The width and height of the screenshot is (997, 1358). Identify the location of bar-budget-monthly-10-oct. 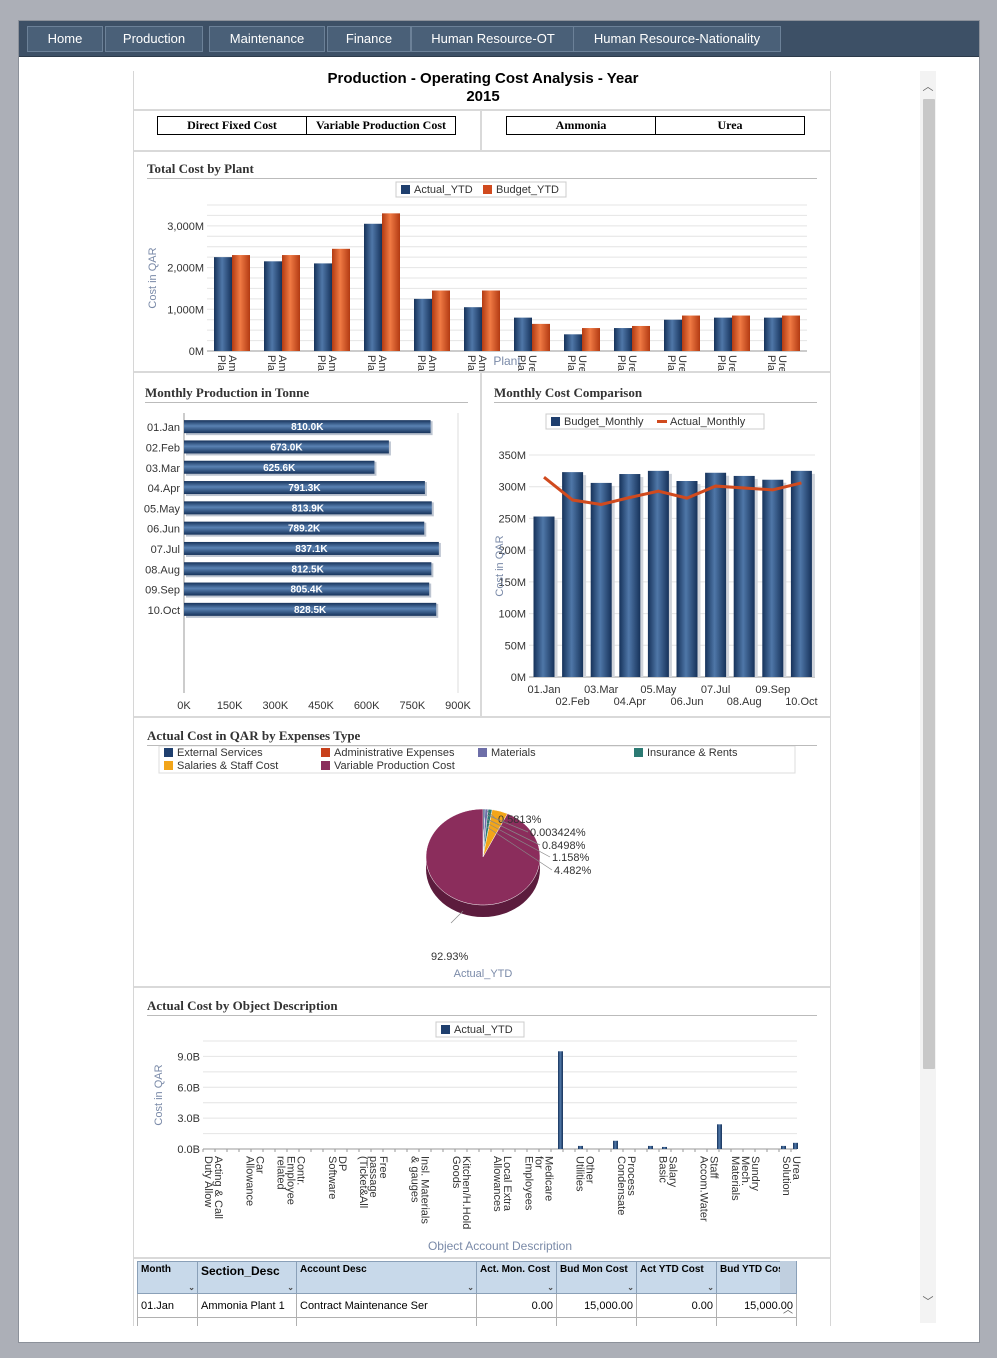
(801, 573).